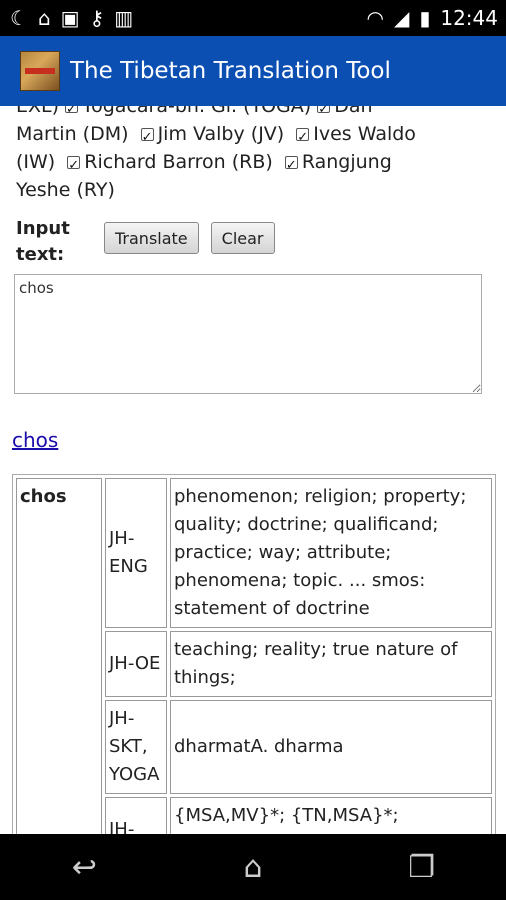 The height and width of the screenshot is (900, 506). What do you see at coordinates (364, 134) in the screenshot?
I see `dict-label-iw-1: Ives Waldo` at bounding box center [364, 134].